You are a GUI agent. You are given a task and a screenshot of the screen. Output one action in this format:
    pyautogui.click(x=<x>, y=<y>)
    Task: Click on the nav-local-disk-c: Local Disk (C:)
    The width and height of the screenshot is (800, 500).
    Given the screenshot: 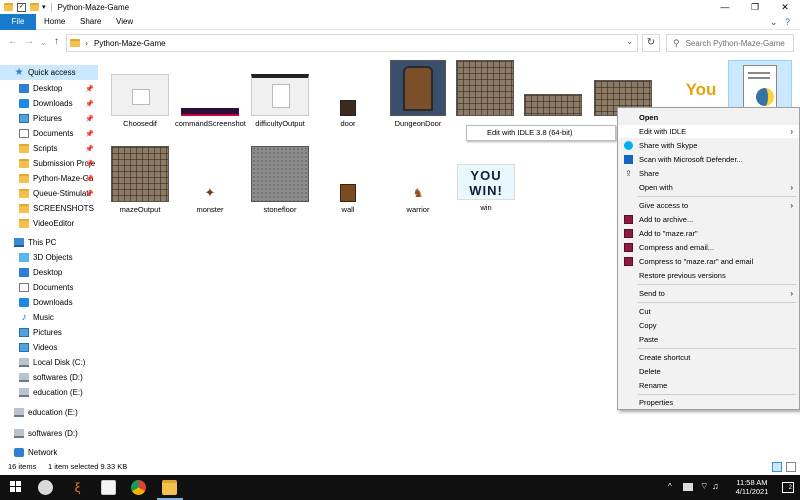 What is the action you would take?
    pyautogui.click(x=58, y=362)
    